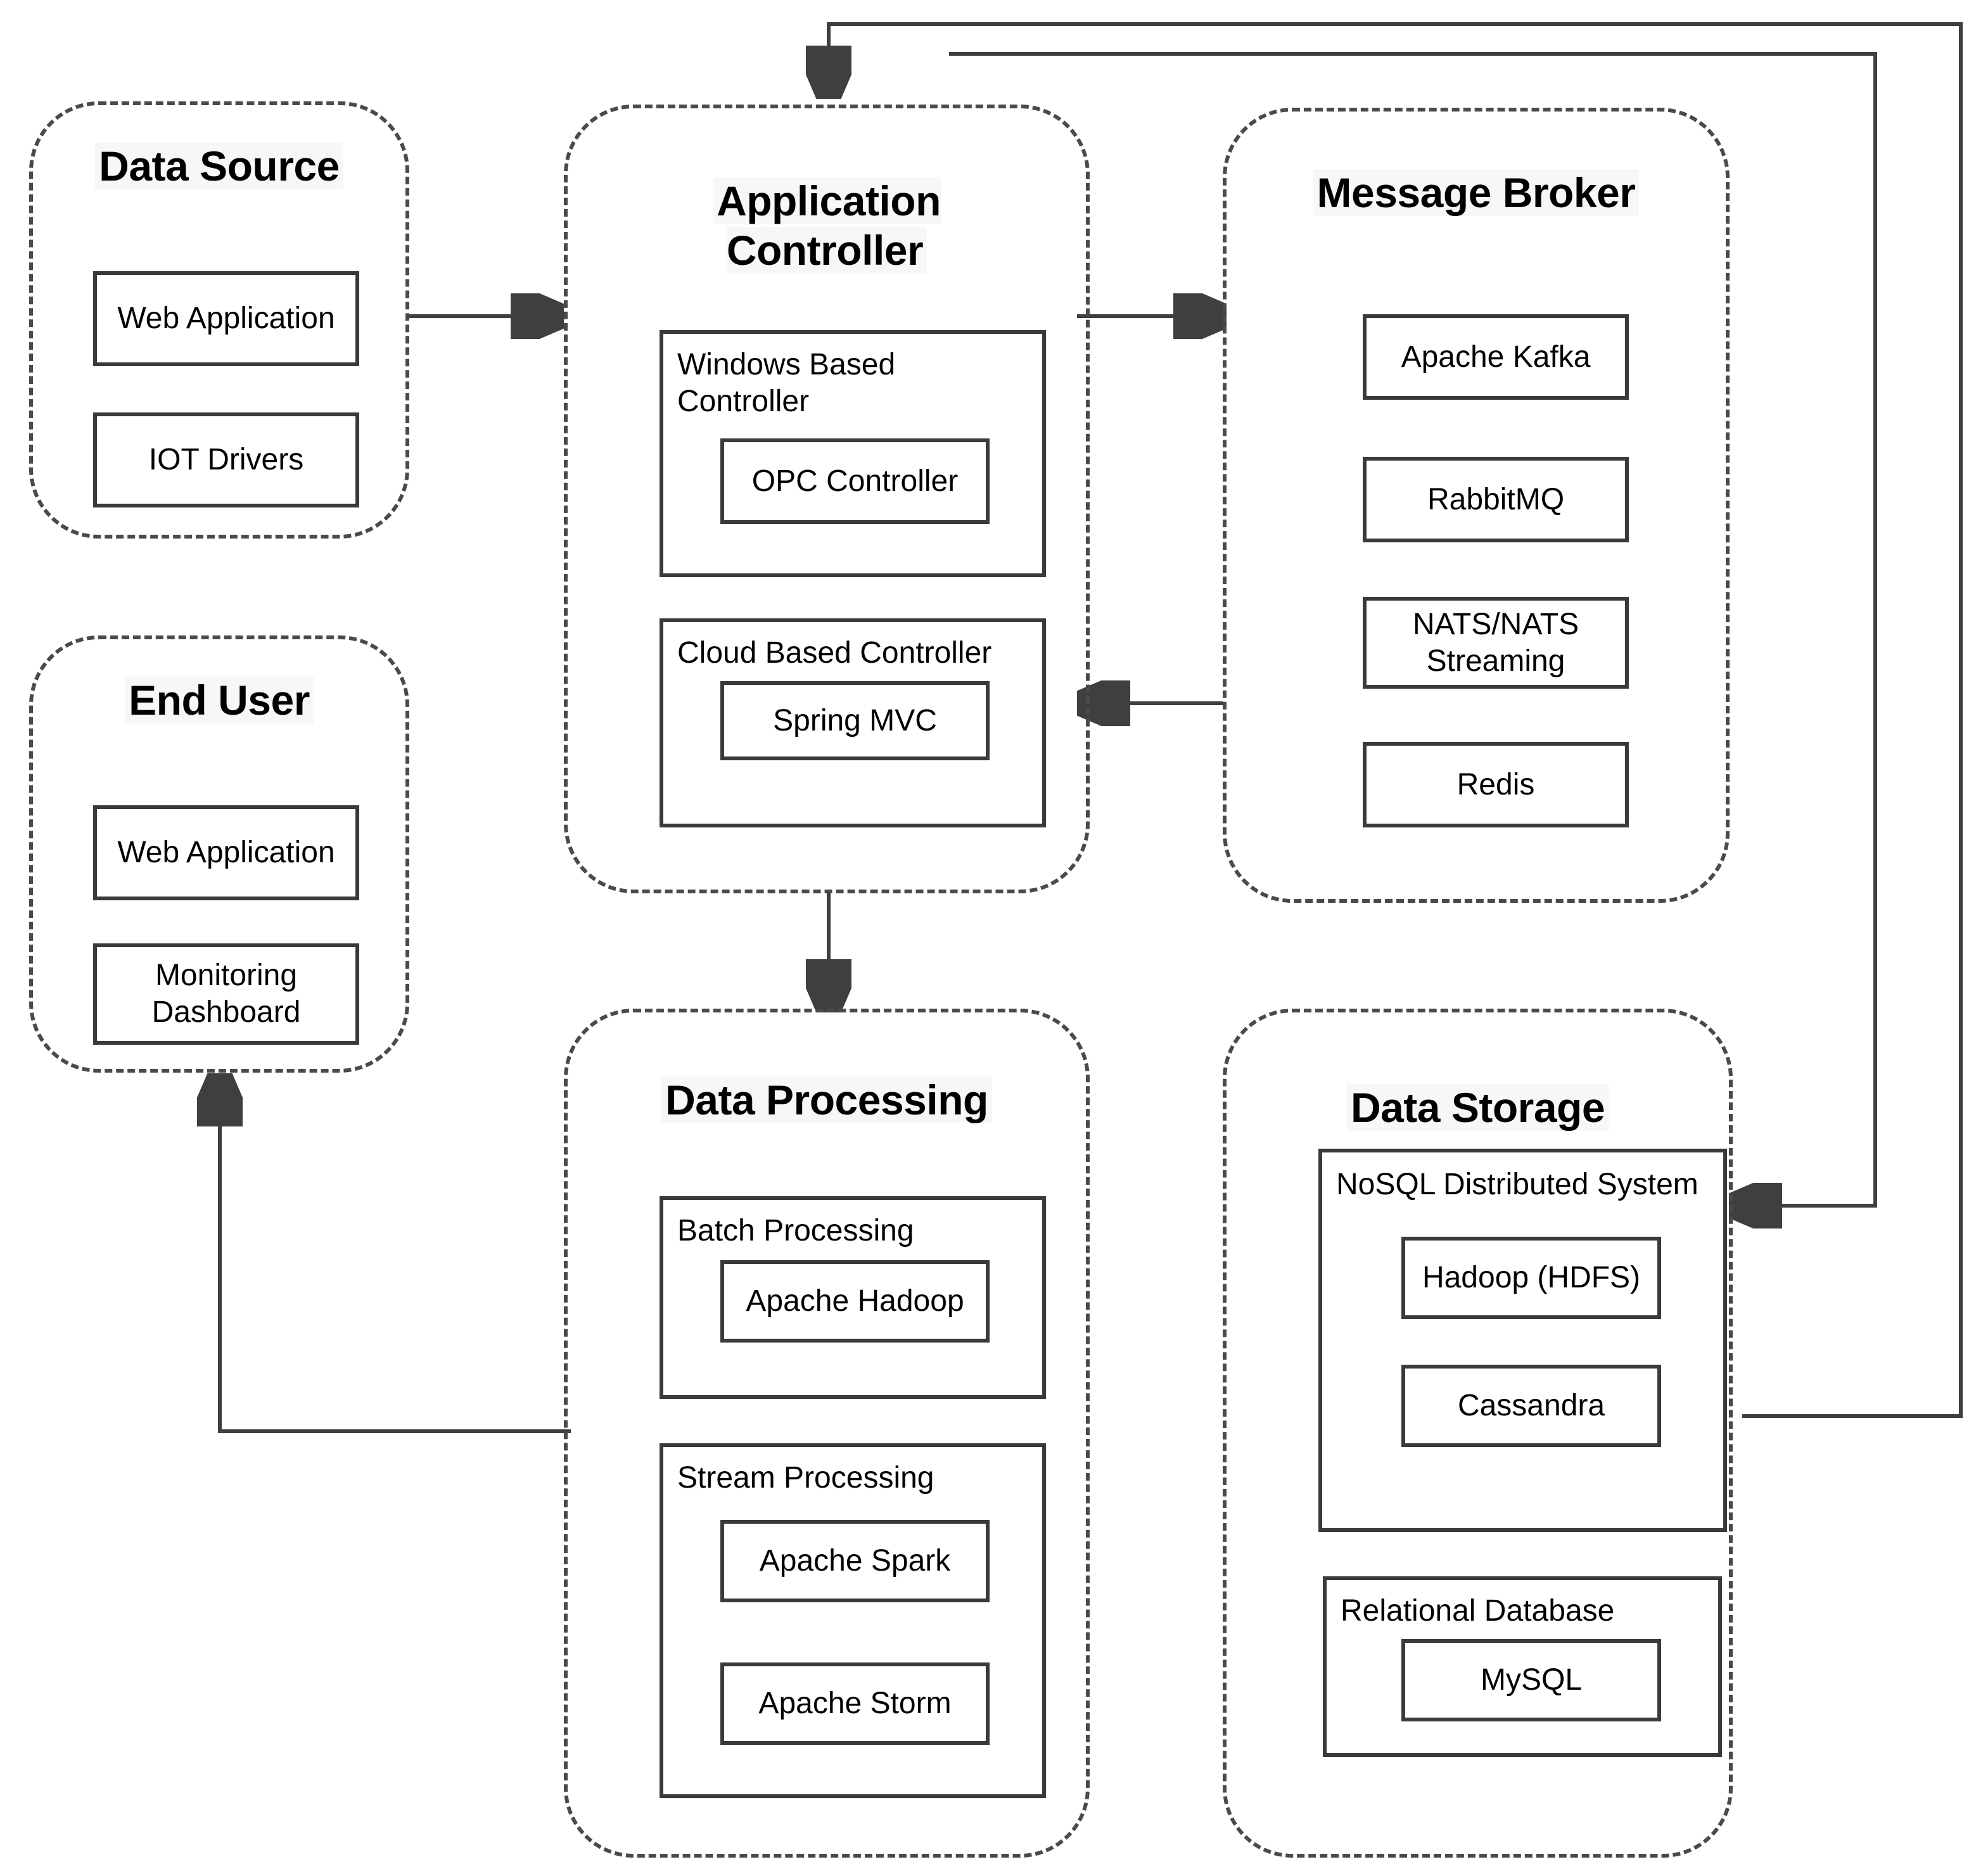  I want to click on box-data-source-iot-drivers: IOT Drivers, so click(226, 460).